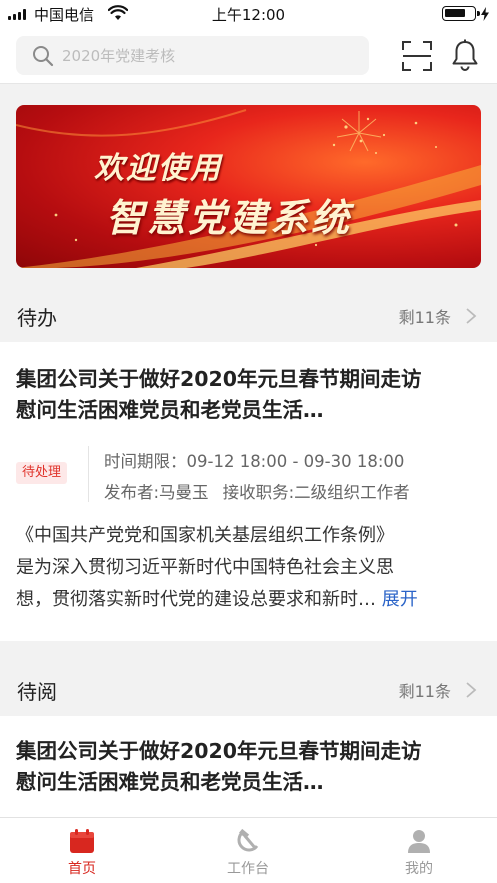 The image size is (497, 883). Describe the element at coordinates (212, 55) in the screenshot. I see `search-input` at that location.